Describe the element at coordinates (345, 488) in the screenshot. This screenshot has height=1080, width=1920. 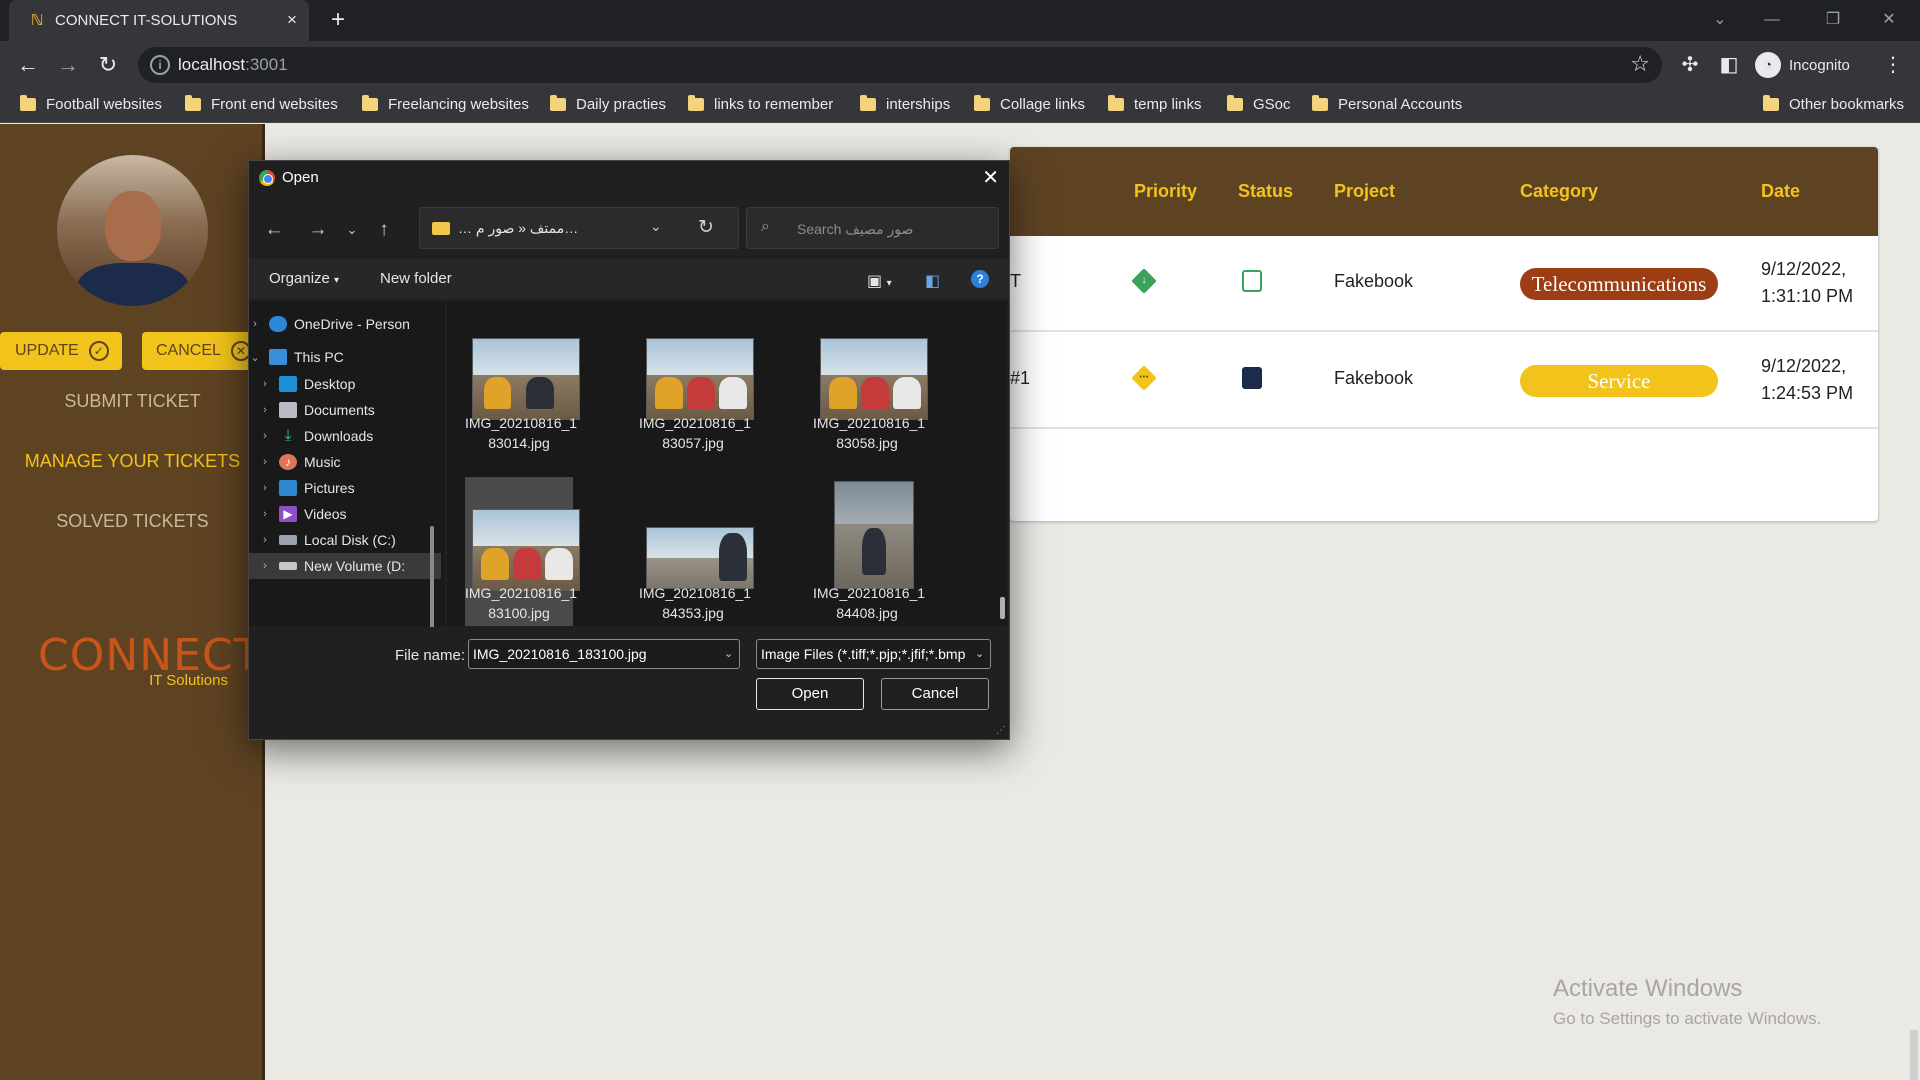
I see `tree-item-pictures: › Pictures` at that location.